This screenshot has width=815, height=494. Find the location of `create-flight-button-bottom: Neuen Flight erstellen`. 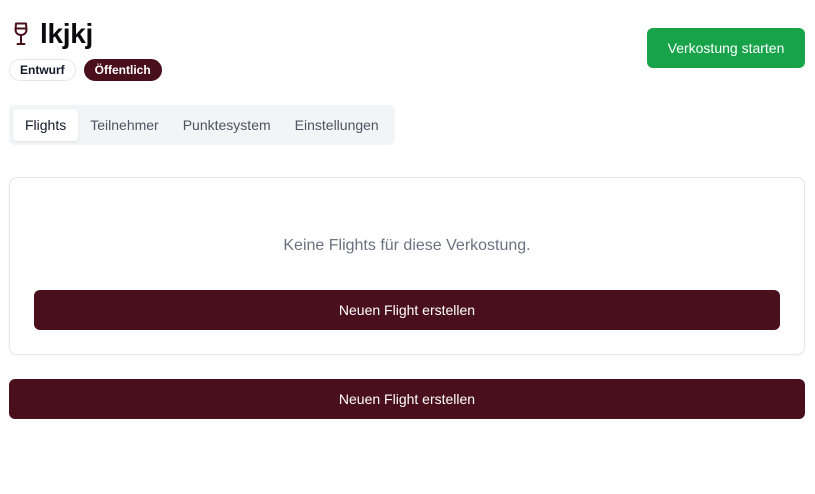

create-flight-button-bottom: Neuen Flight erstellen is located at coordinates (407, 399).